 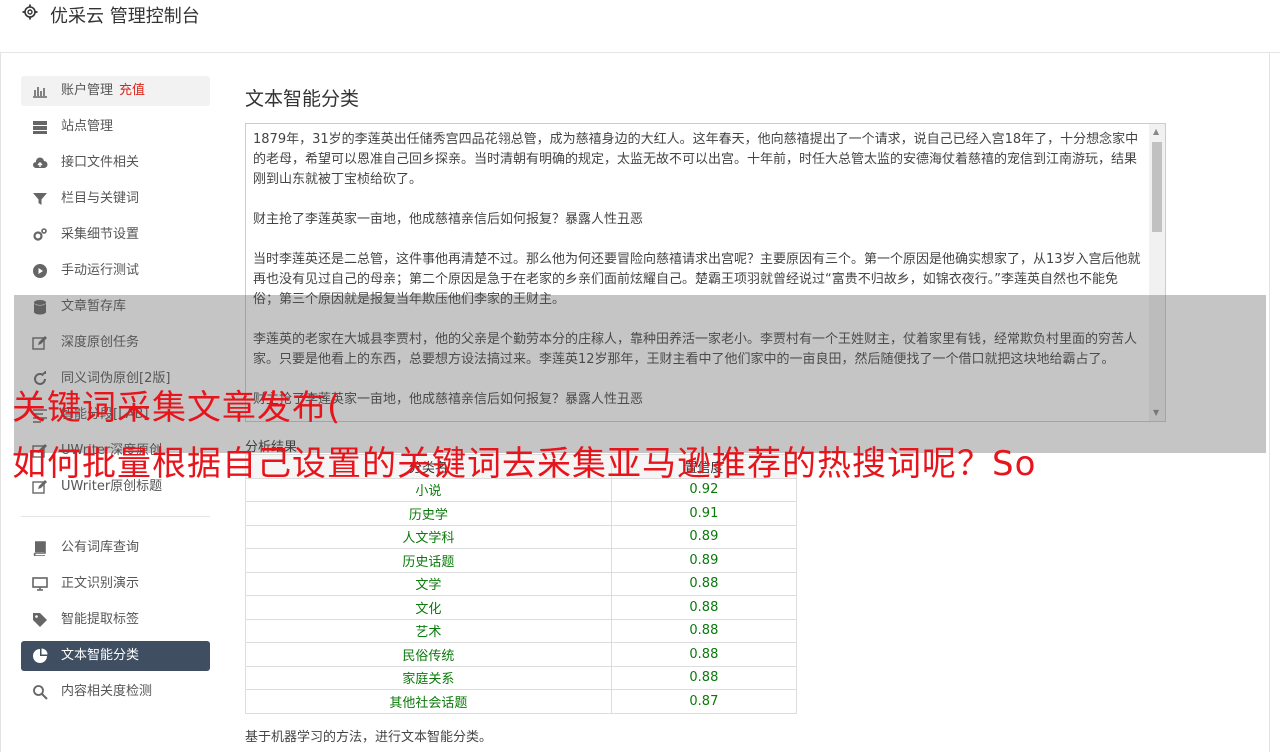 What do you see at coordinates (87, 126) in the screenshot?
I see `sidebar-item-label: 站点管理` at bounding box center [87, 126].